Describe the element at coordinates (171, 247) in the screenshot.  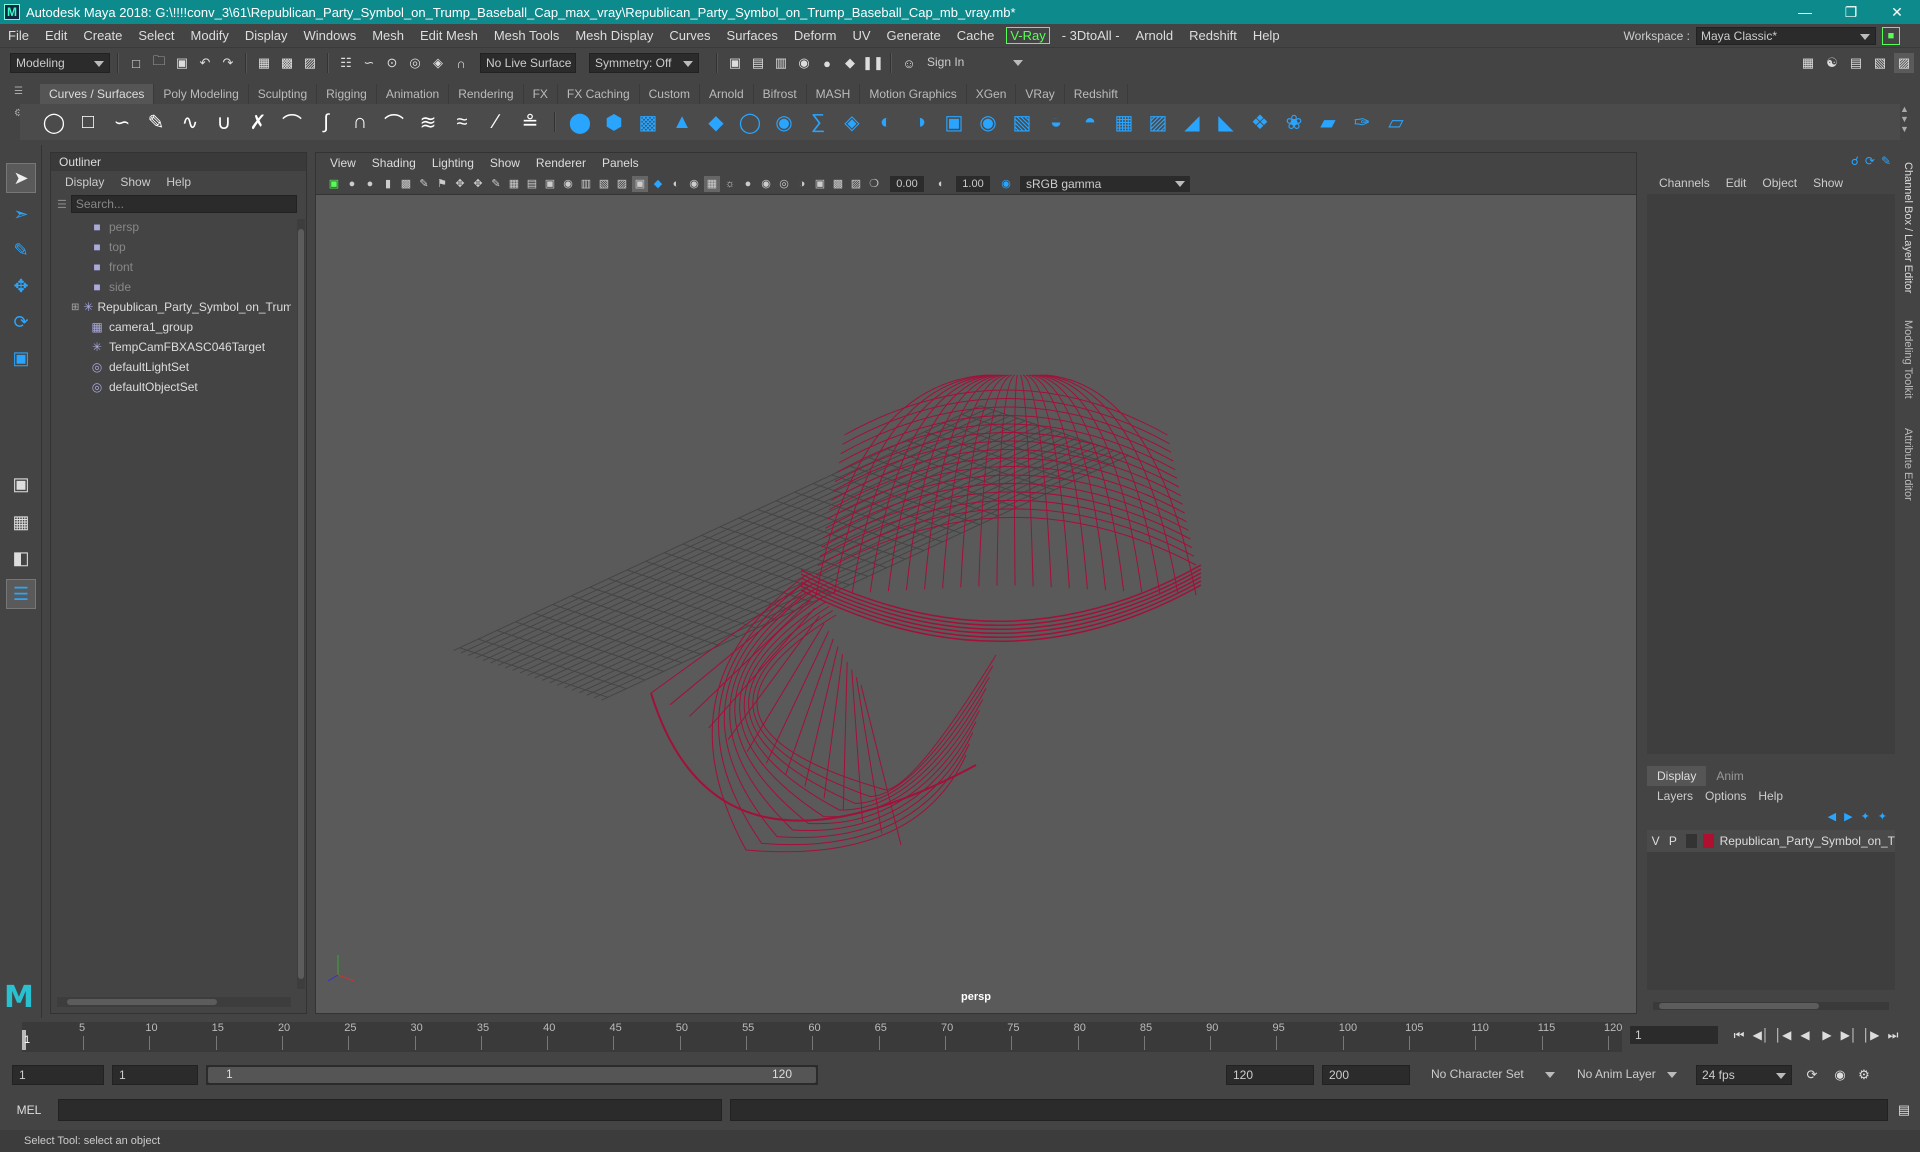
I see `outliner-item: ■ top` at that location.